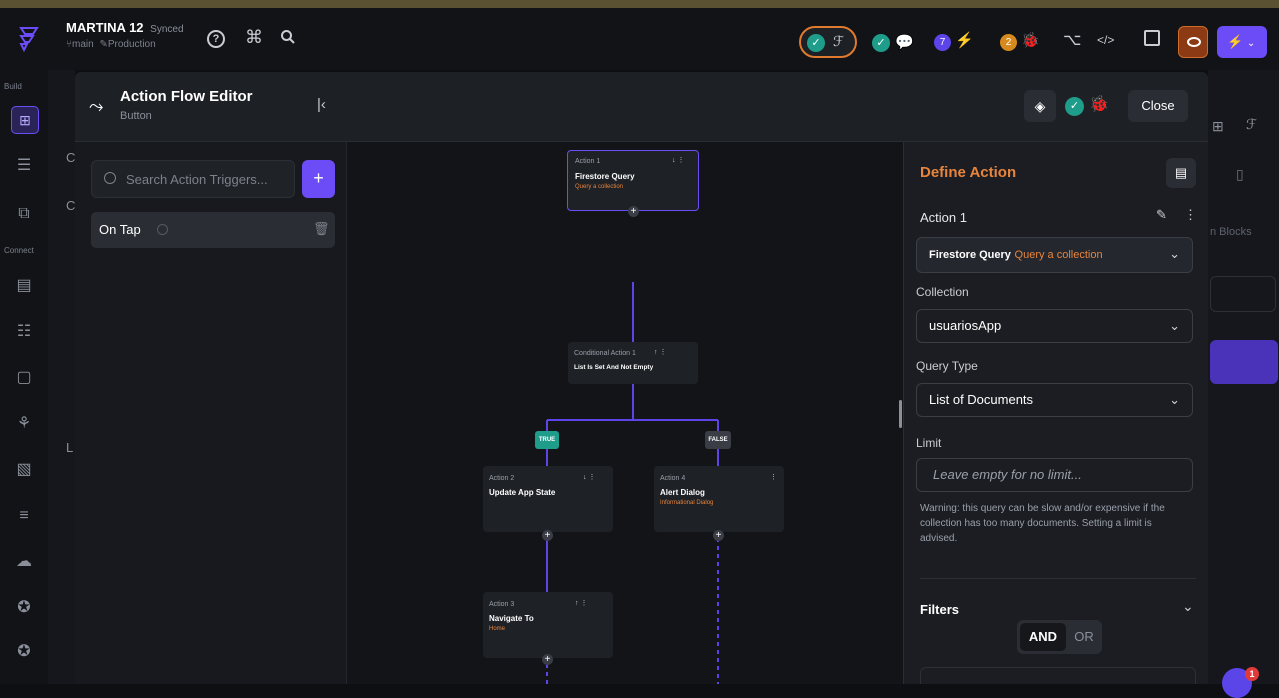  What do you see at coordinates (497, 629) in the screenshot?
I see `node-subtitle: Home` at bounding box center [497, 629].